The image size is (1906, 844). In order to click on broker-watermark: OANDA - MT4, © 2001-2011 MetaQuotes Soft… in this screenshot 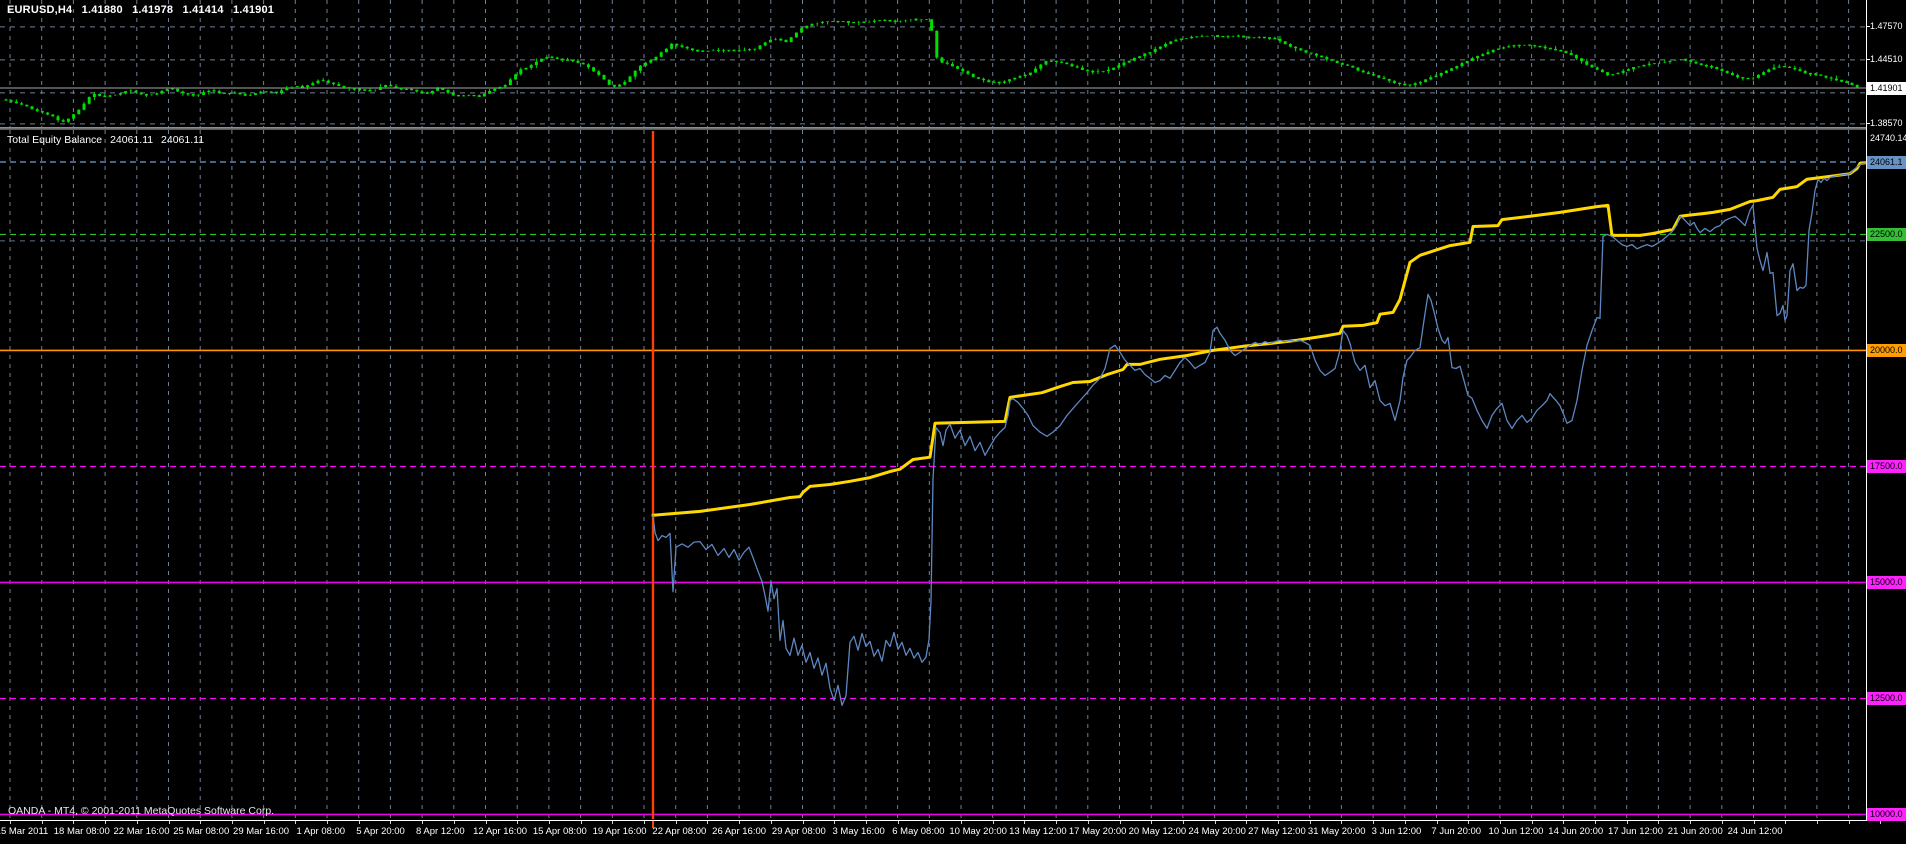, I will do `click(141, 811)`.